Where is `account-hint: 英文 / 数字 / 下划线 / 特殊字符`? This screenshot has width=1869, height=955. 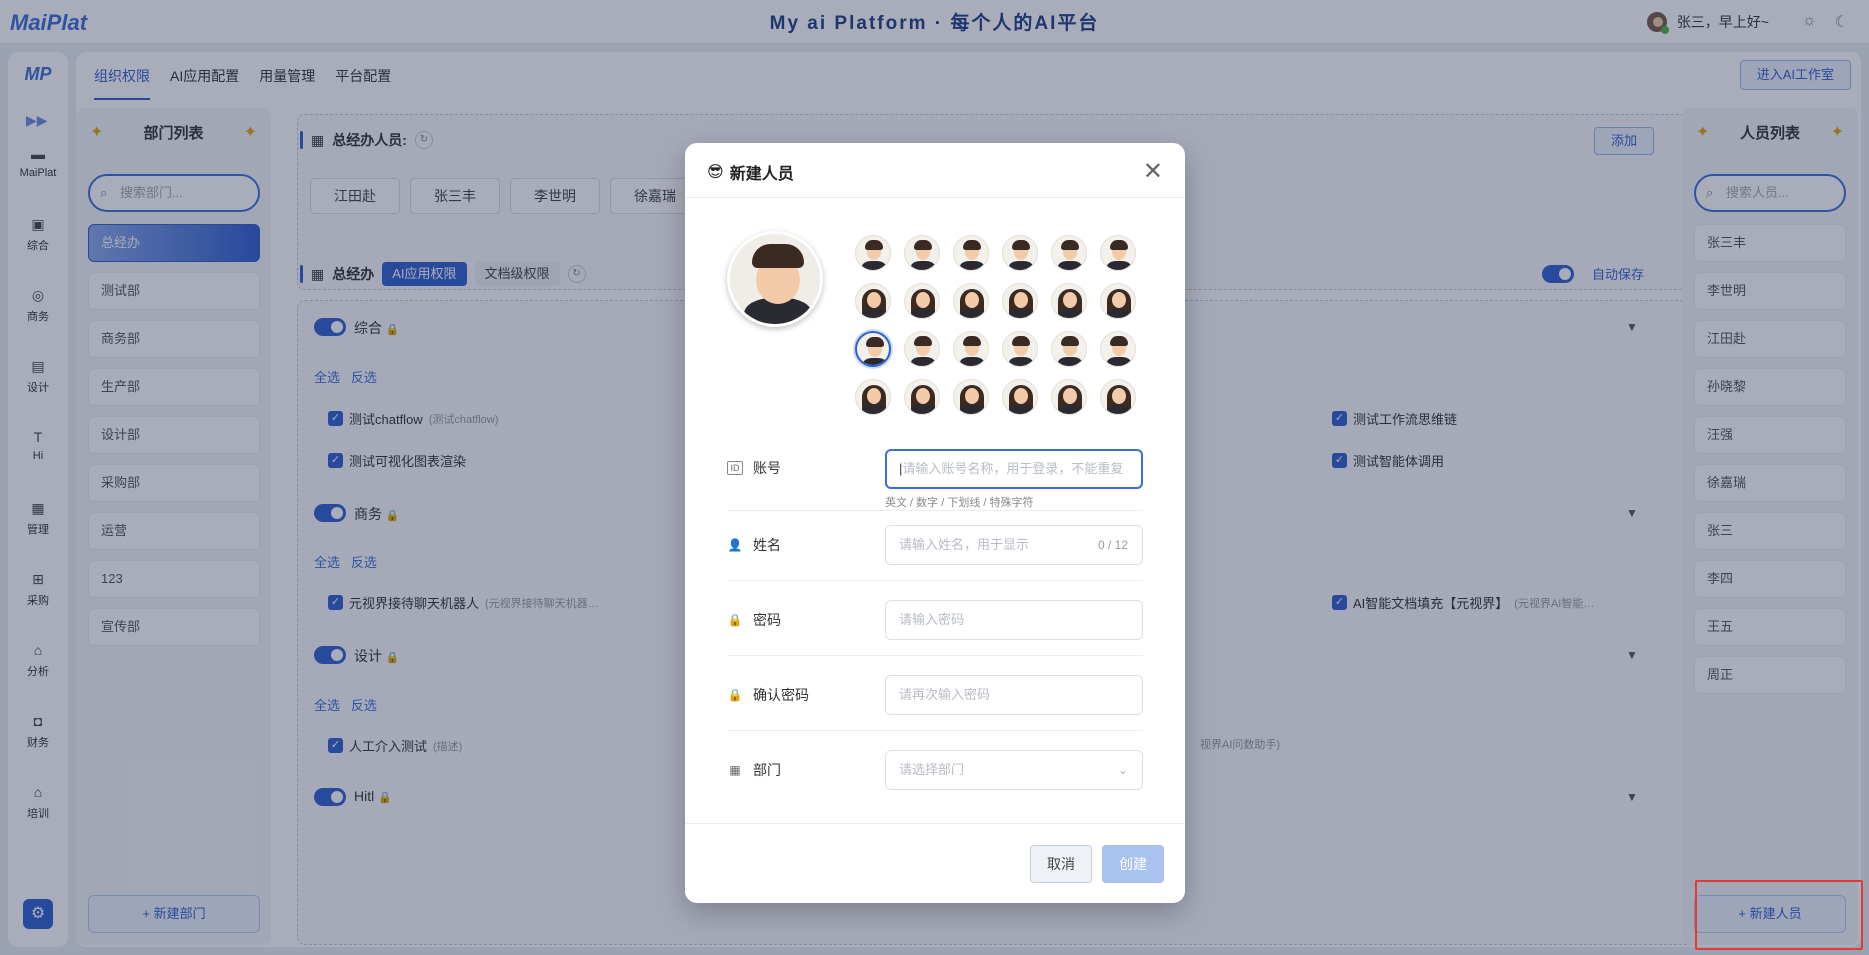
account-hint: 英文 / 数字 / 下划线 / 特殊字符 is located at coordinates (959, 503).